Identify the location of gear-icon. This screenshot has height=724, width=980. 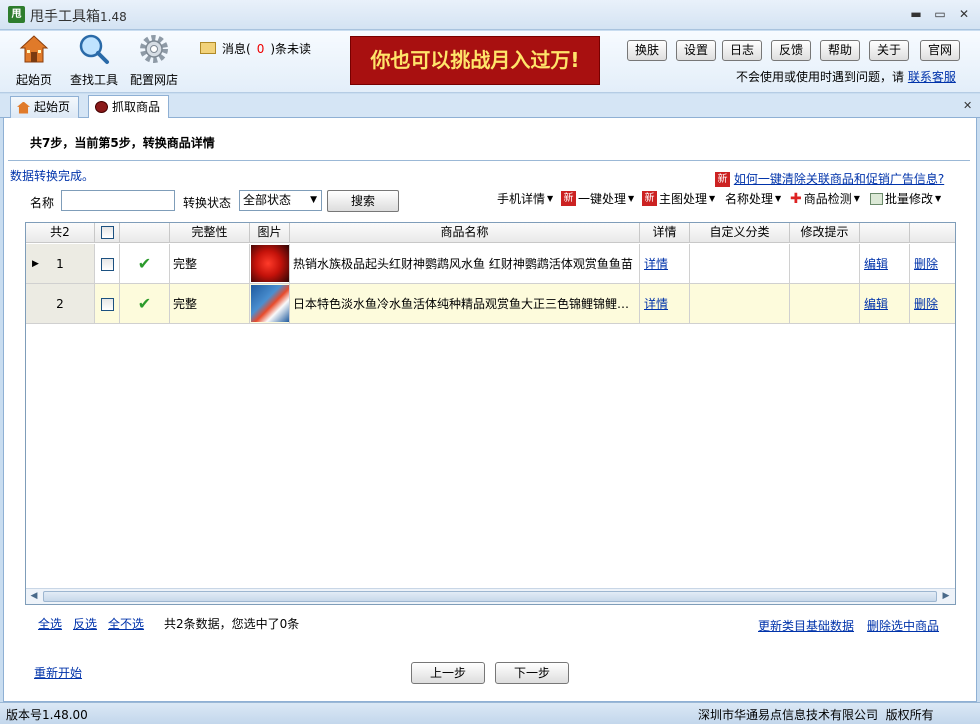
(154, 49).